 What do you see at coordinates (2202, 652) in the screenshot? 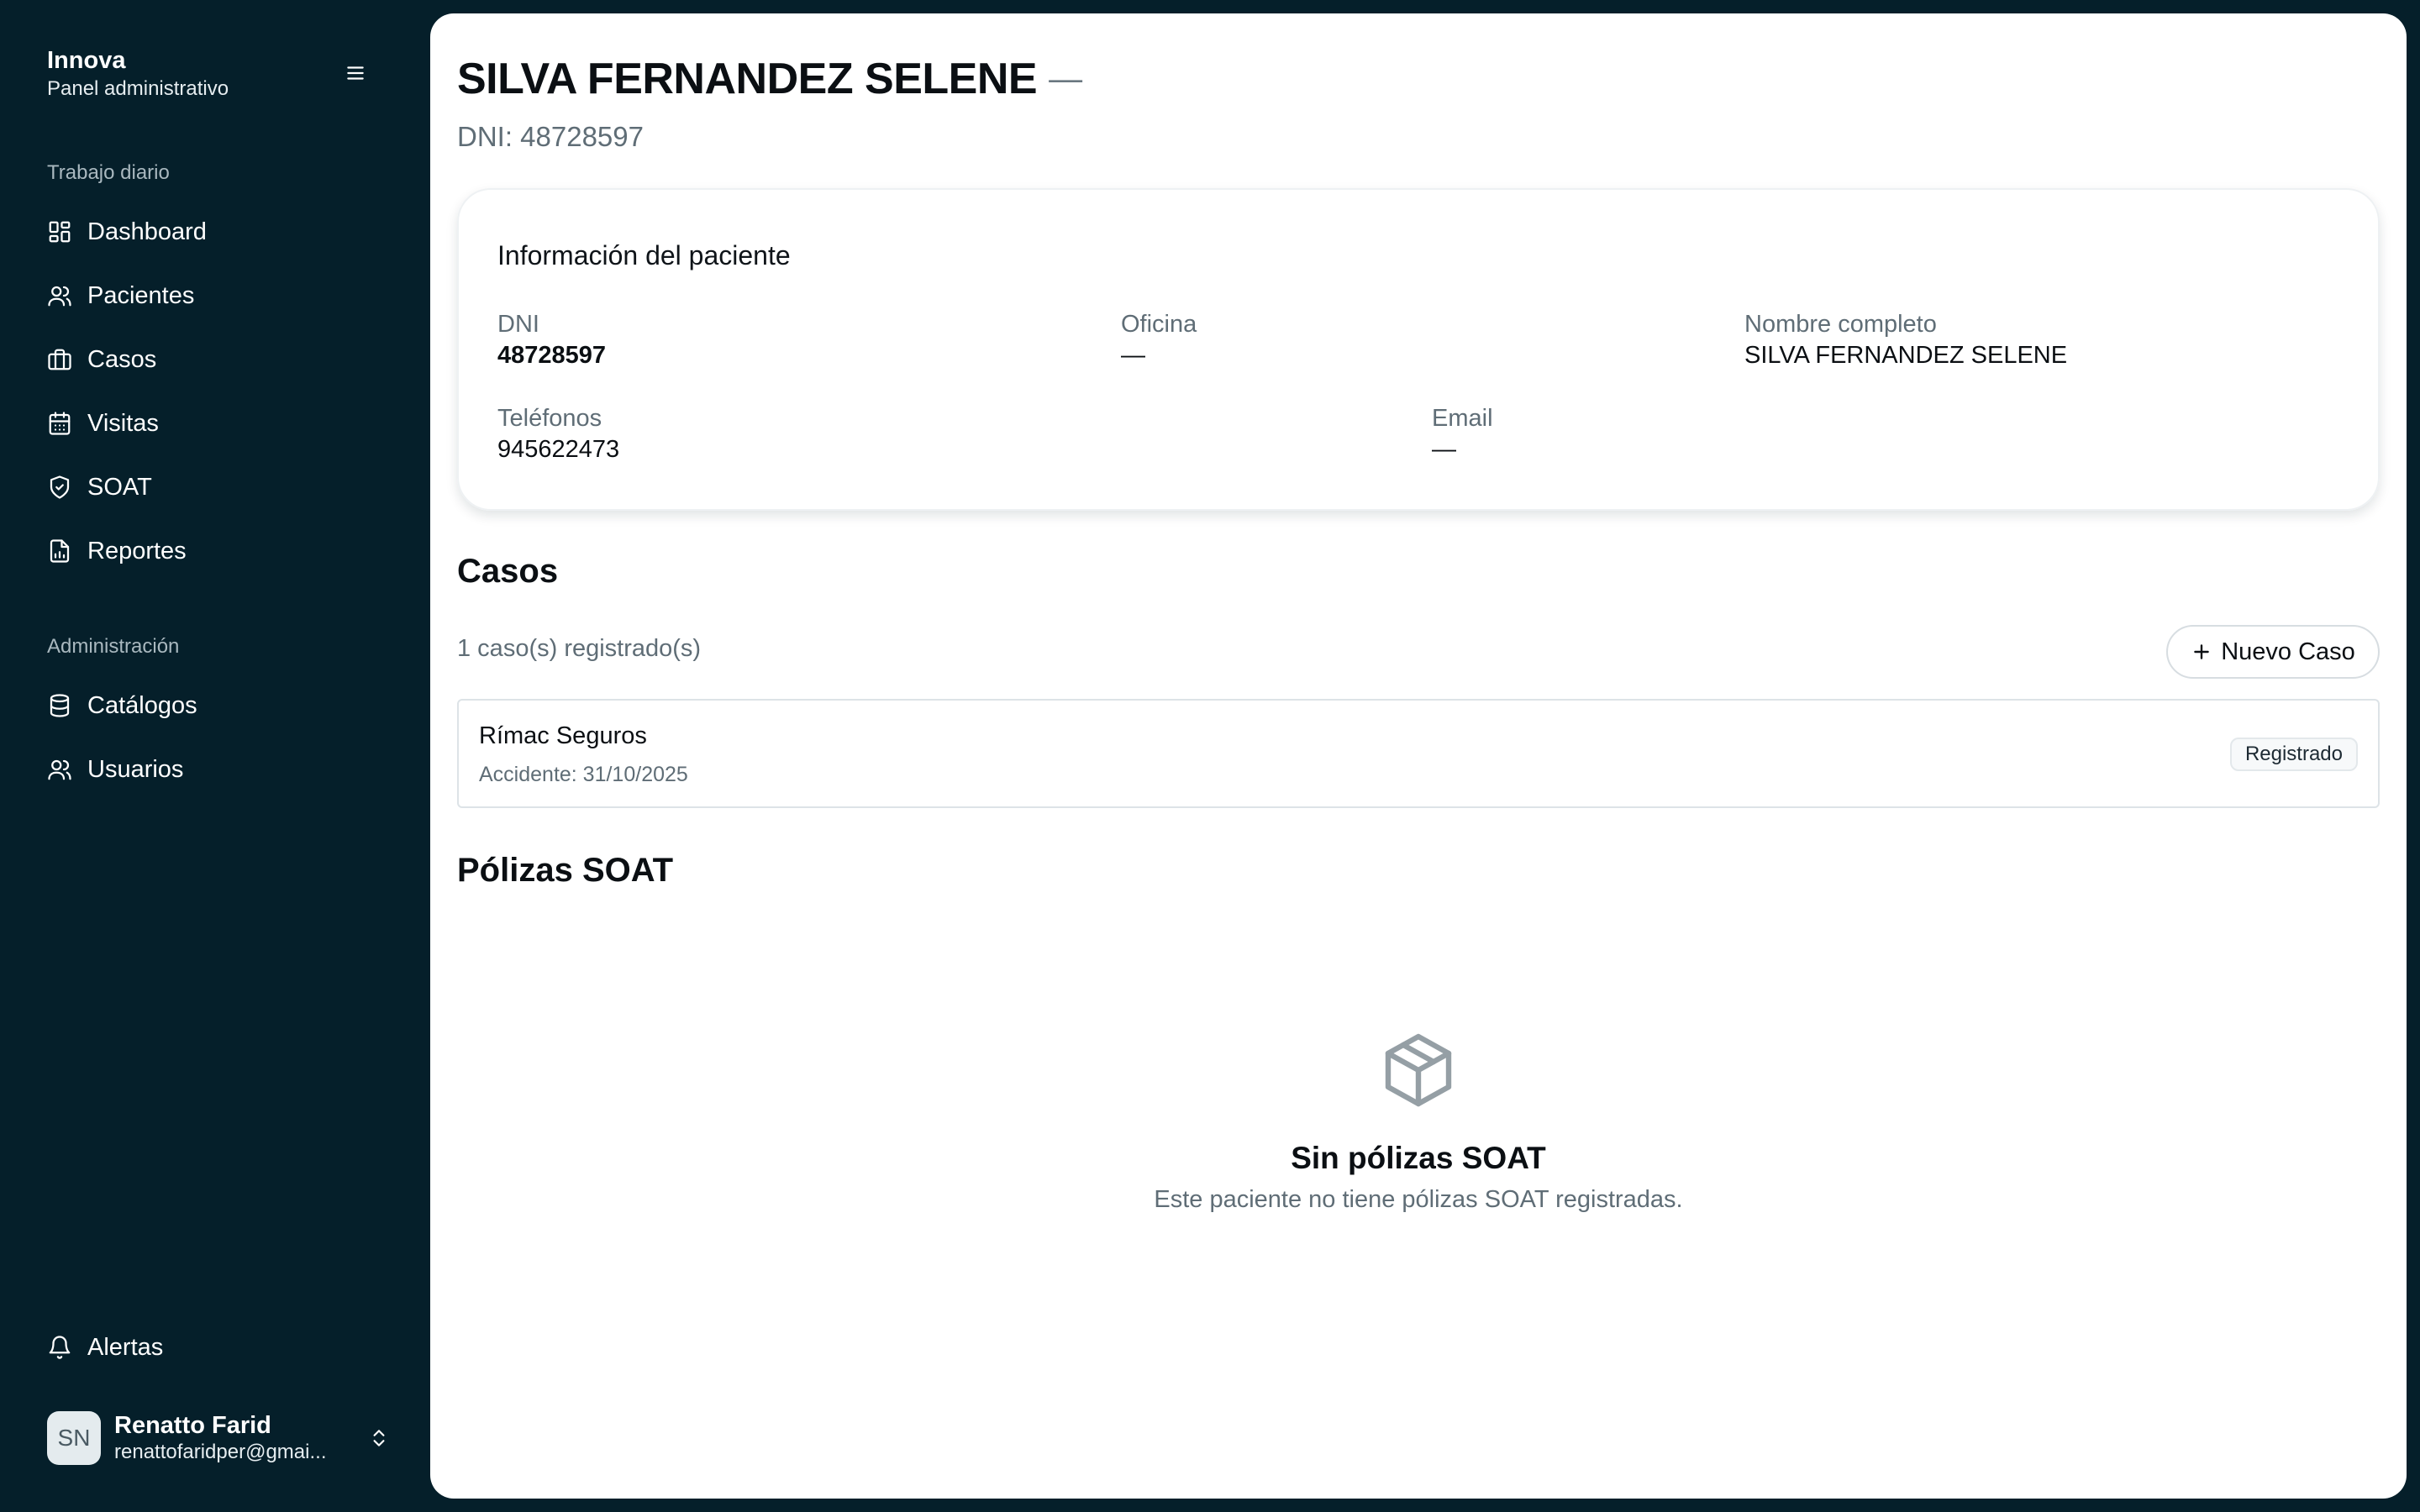
I see `plus-icon` at bounding box center [2202, 652].